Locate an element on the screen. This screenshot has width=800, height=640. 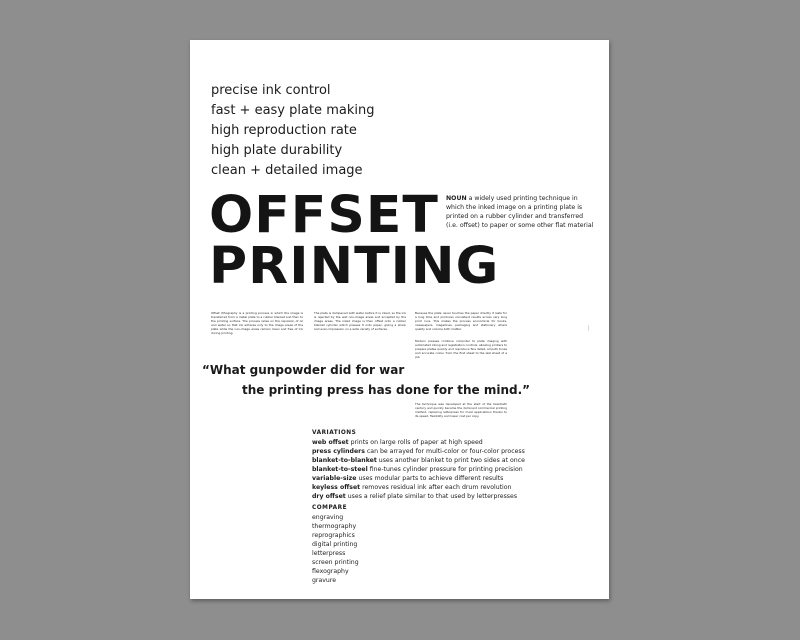
compare-item: screen printing is located at coordinates (335, 562).